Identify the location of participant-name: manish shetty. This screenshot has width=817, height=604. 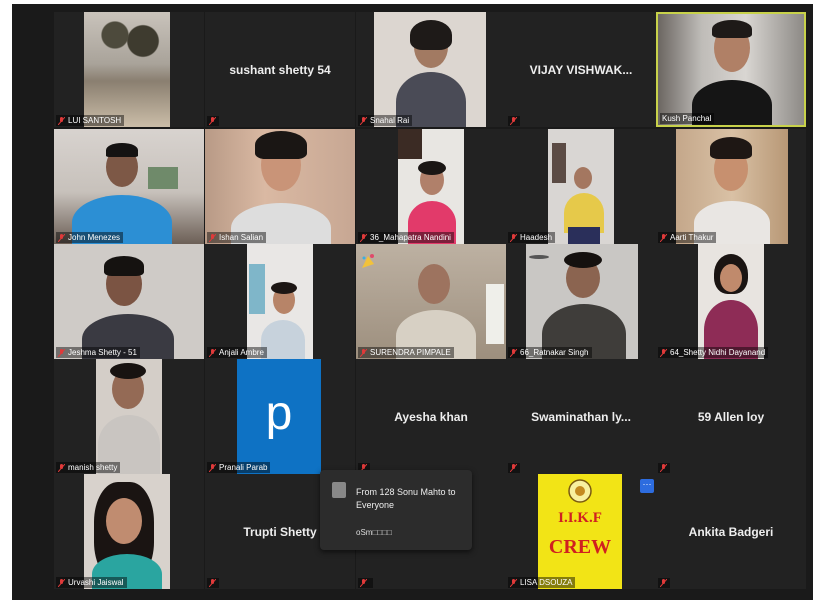
(93, 467).